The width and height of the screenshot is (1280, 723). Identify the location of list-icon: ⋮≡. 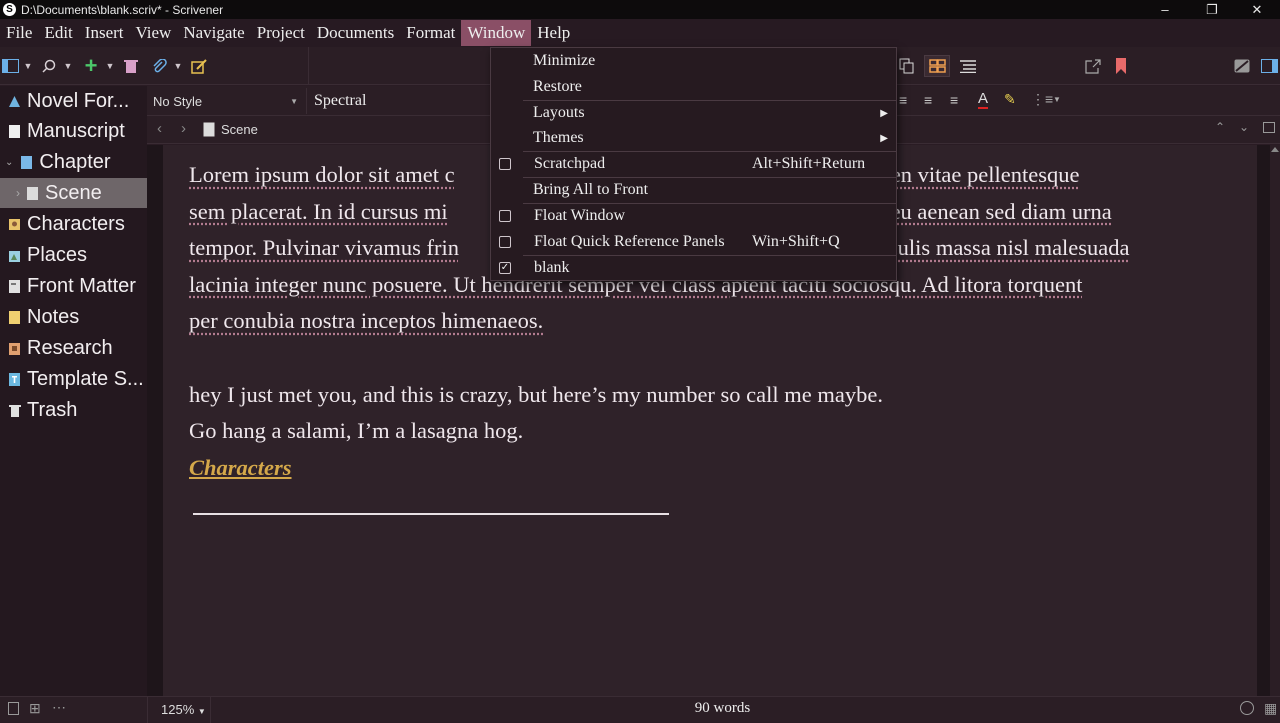
(1042, 99).